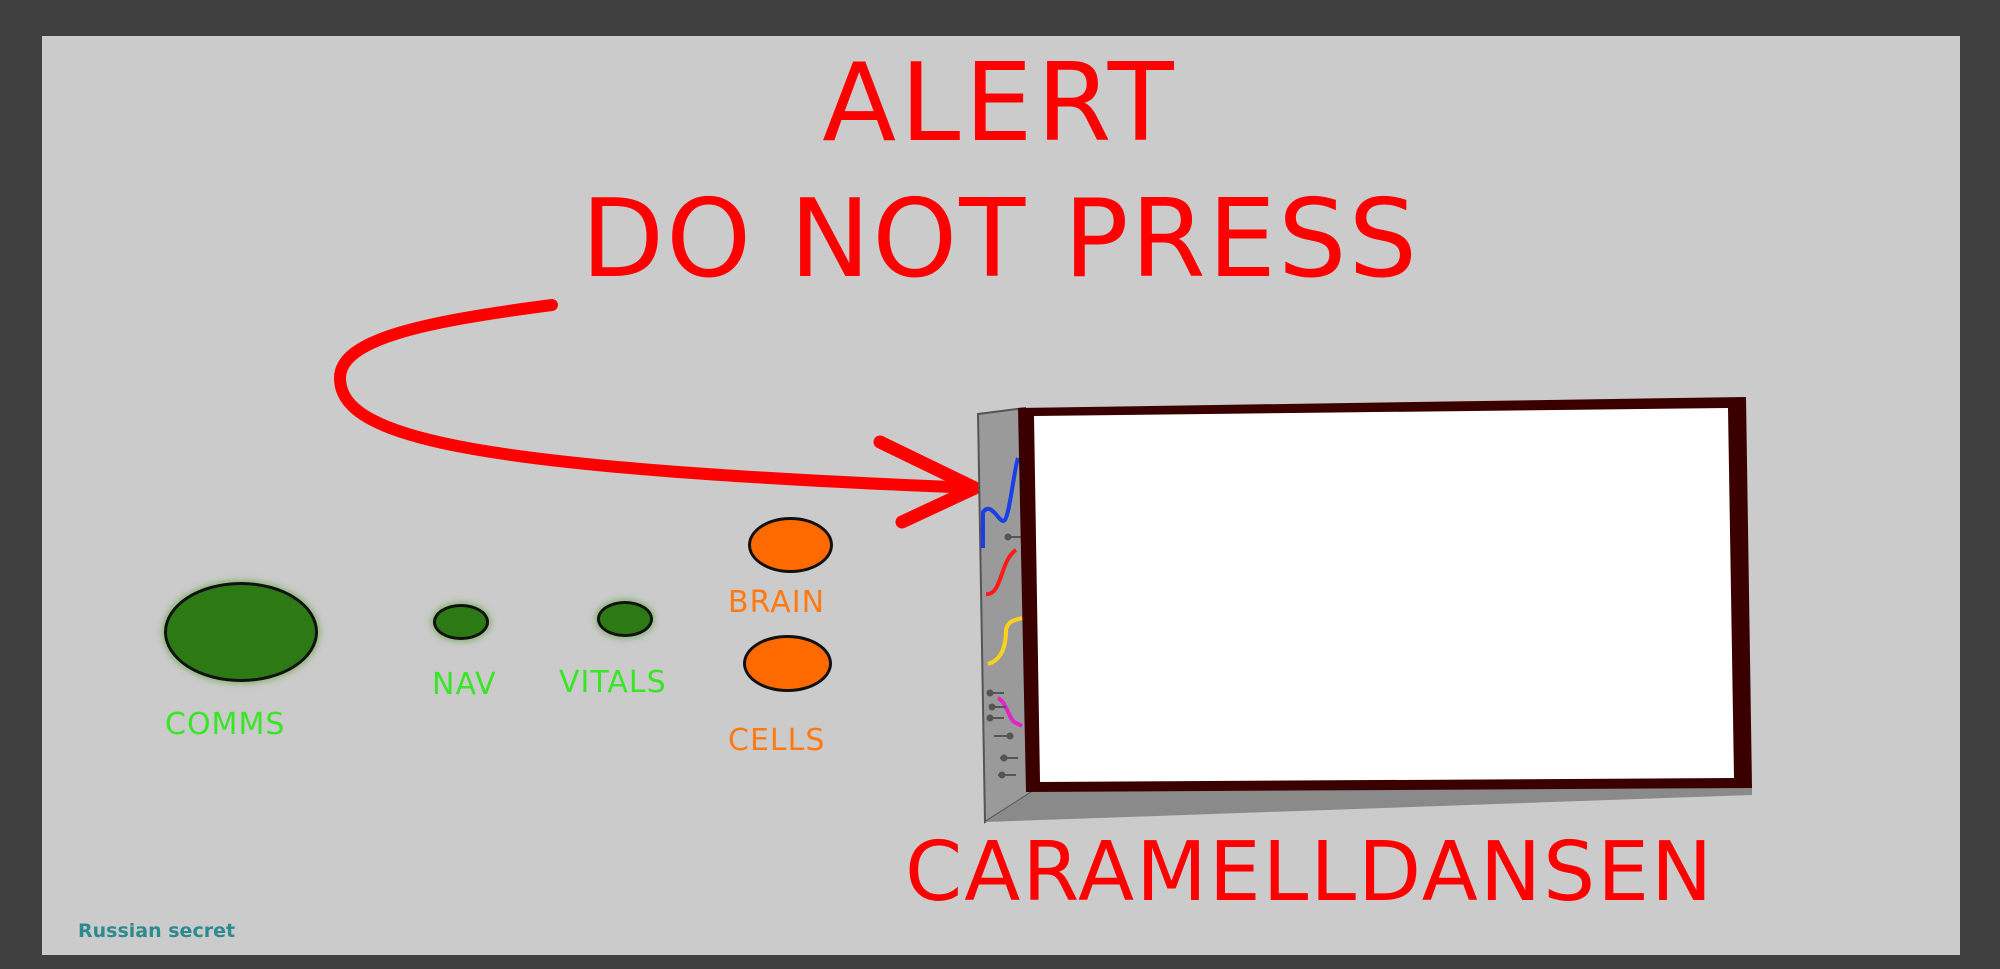 This screenshot has height=969, width=2000. Describe the element at coordinates (777, 740) in the screenshot. I see `cells-label: CELLS` at that location.